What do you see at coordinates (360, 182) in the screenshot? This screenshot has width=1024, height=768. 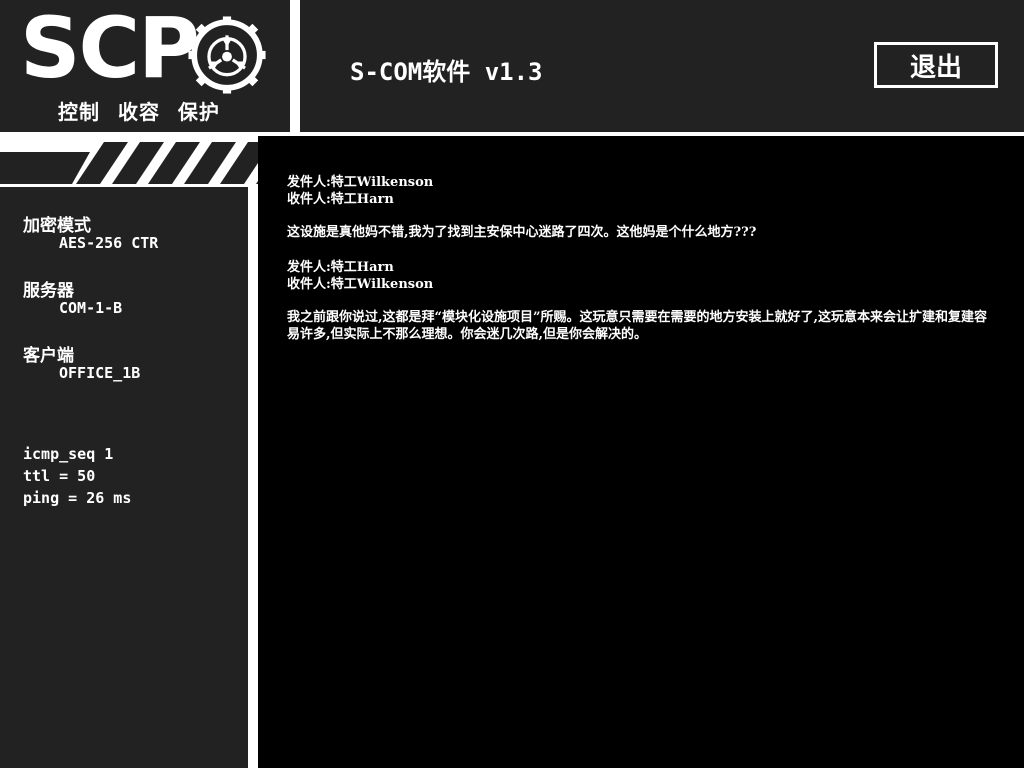 I see `message-1-sender: 发件人:特工Wilkenson` at bounding box center [360, 182].